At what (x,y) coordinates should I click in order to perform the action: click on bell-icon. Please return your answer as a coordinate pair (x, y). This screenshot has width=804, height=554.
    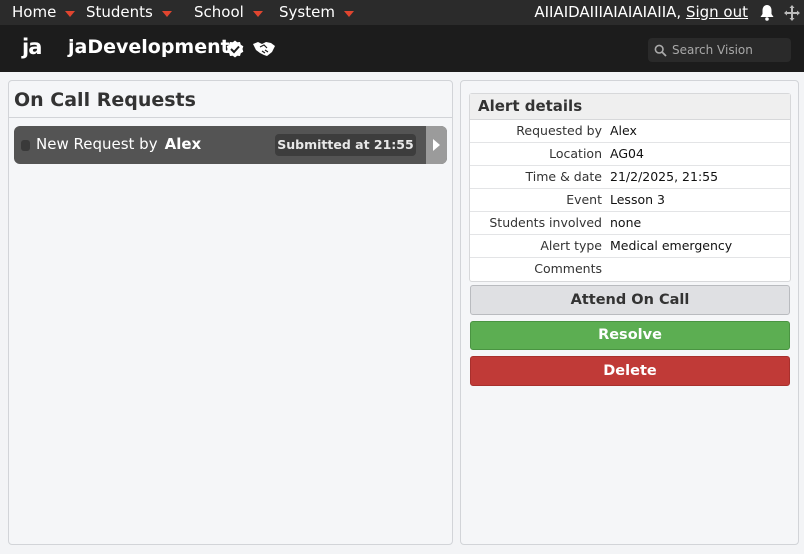
    Looking at the image, I should click on (767, 12).